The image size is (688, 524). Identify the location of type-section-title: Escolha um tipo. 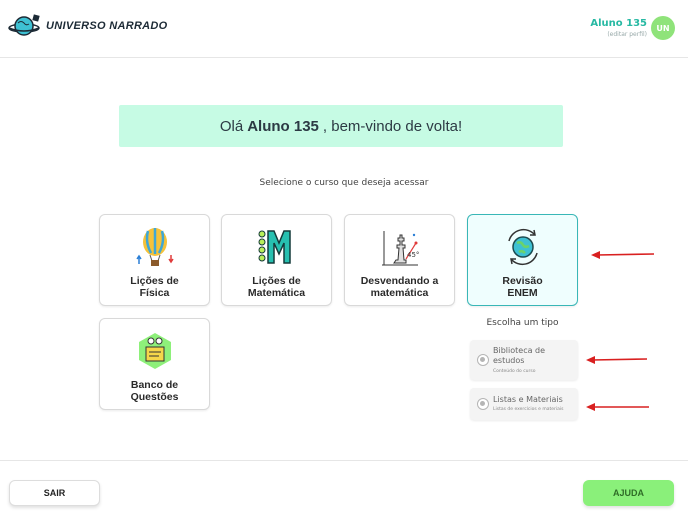
(522, 323).